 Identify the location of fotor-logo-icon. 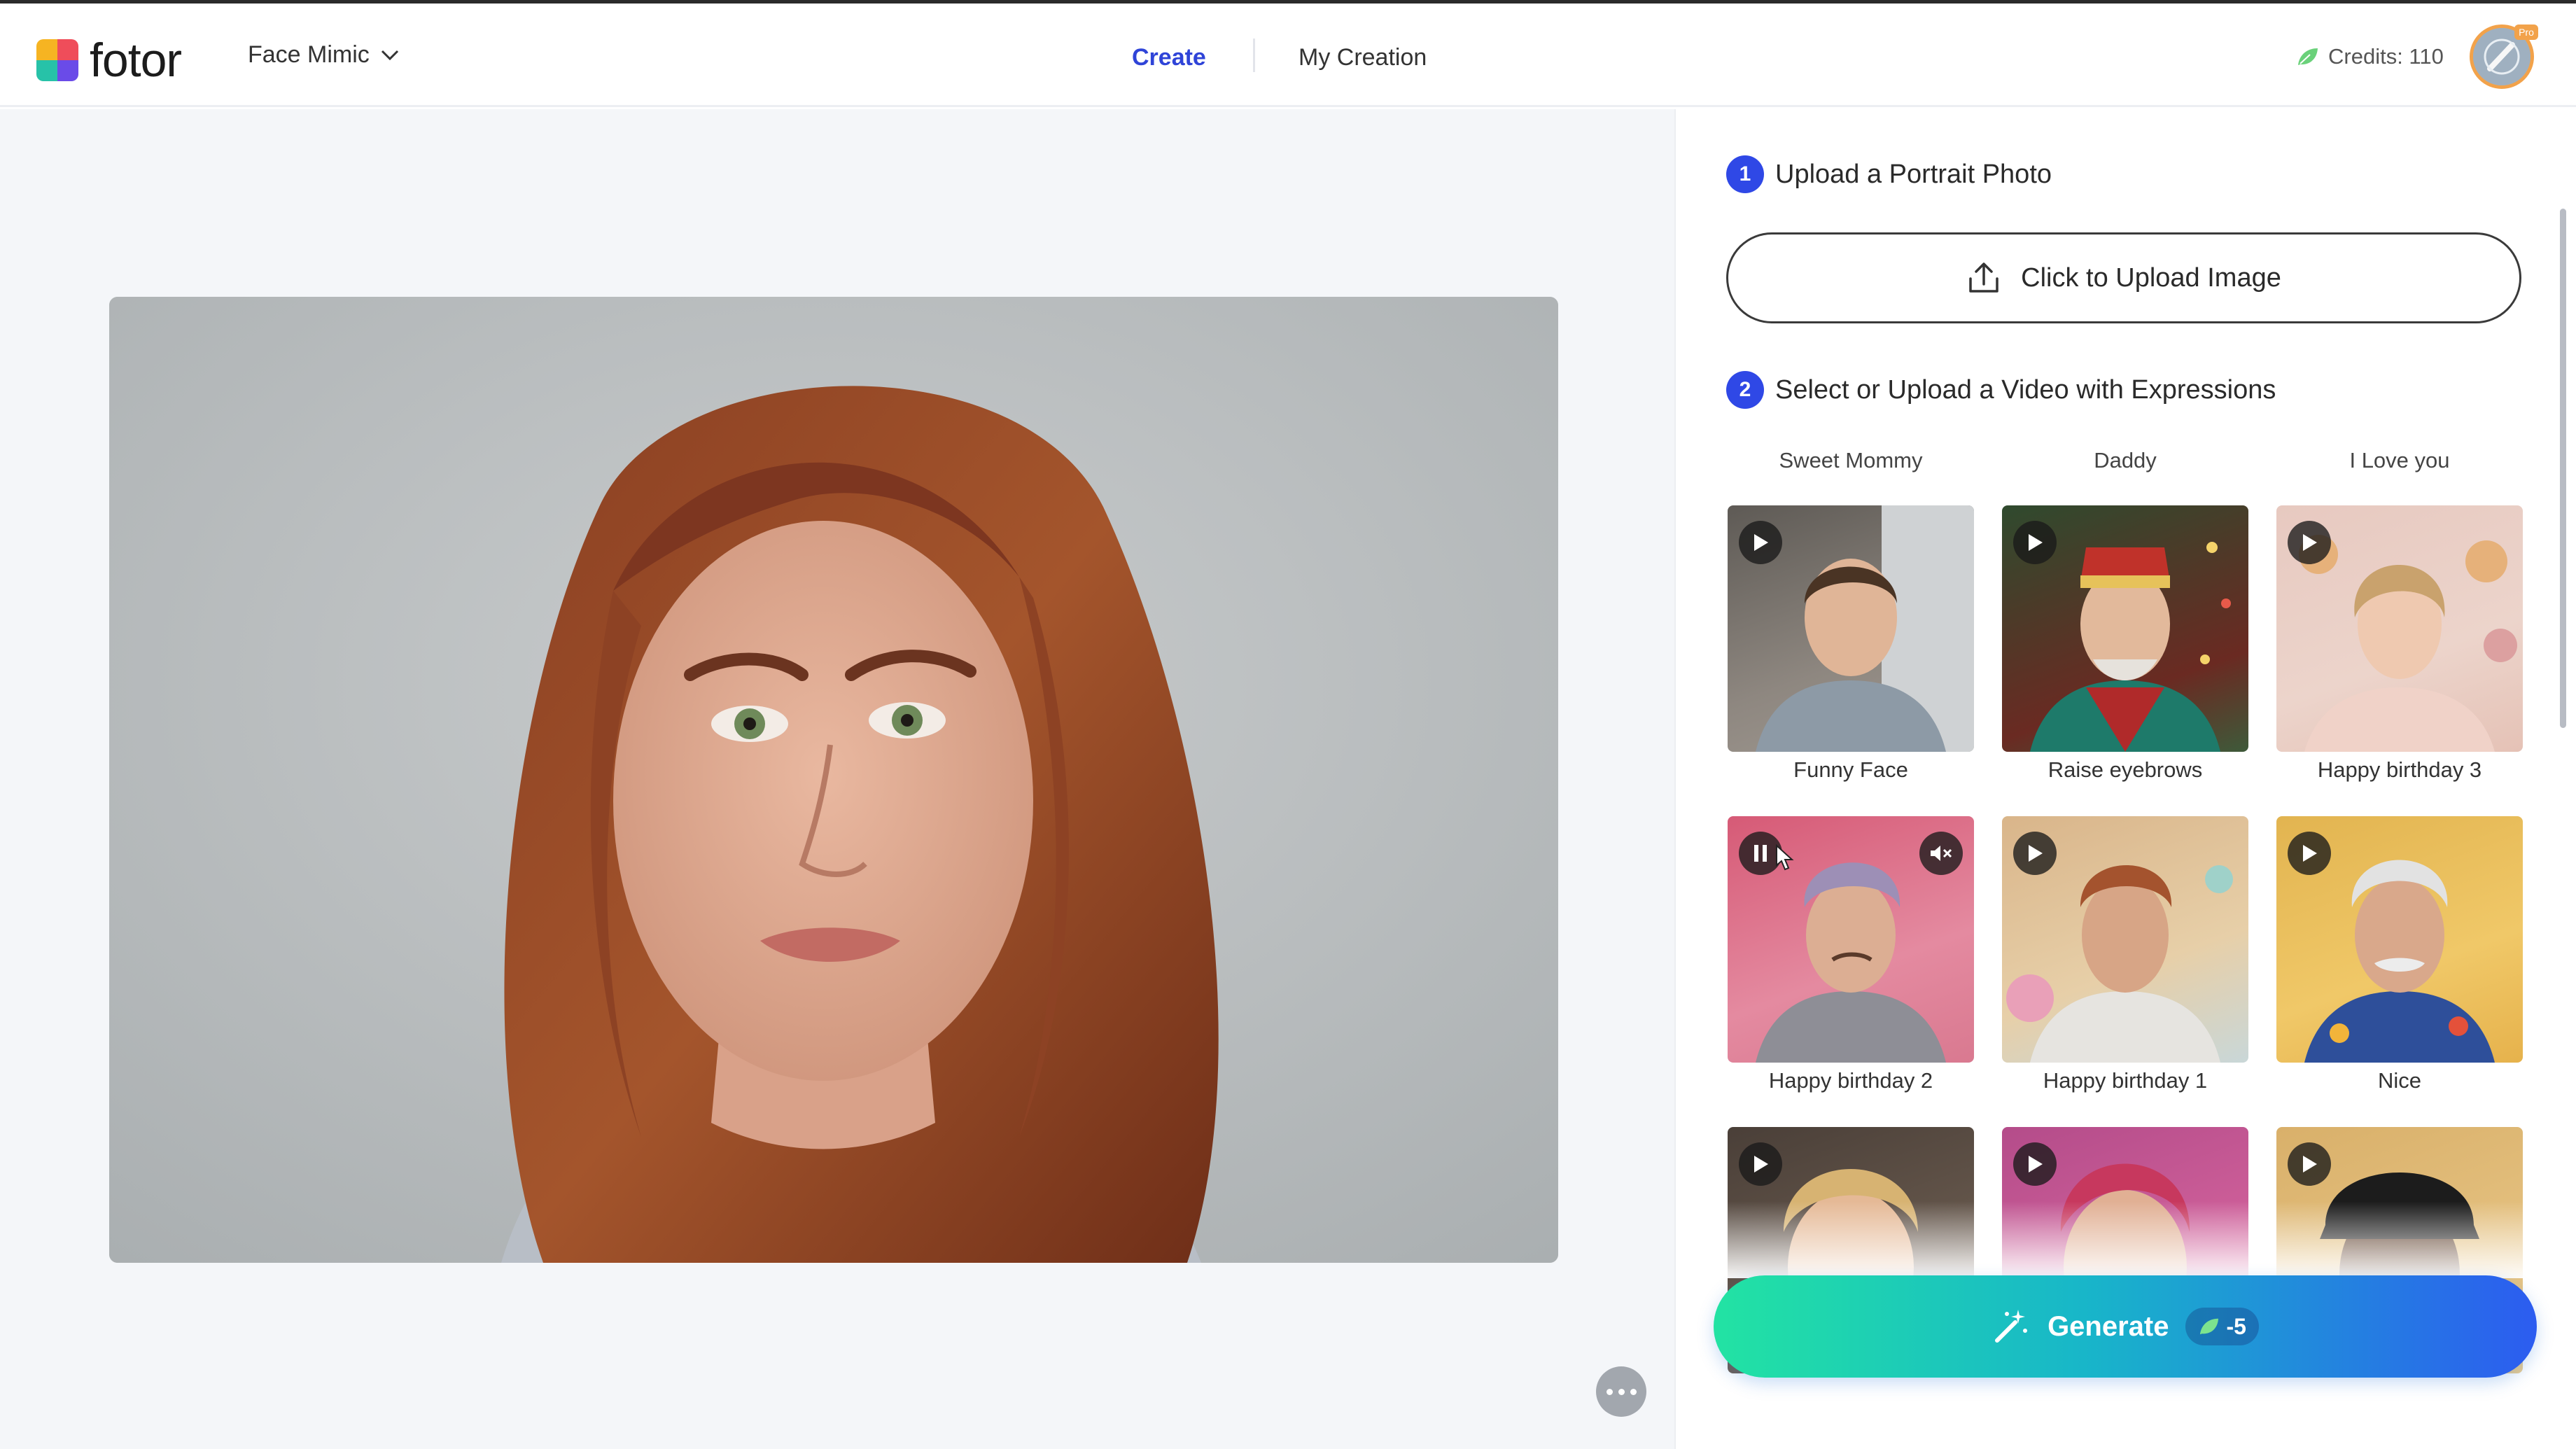
(57, 60).